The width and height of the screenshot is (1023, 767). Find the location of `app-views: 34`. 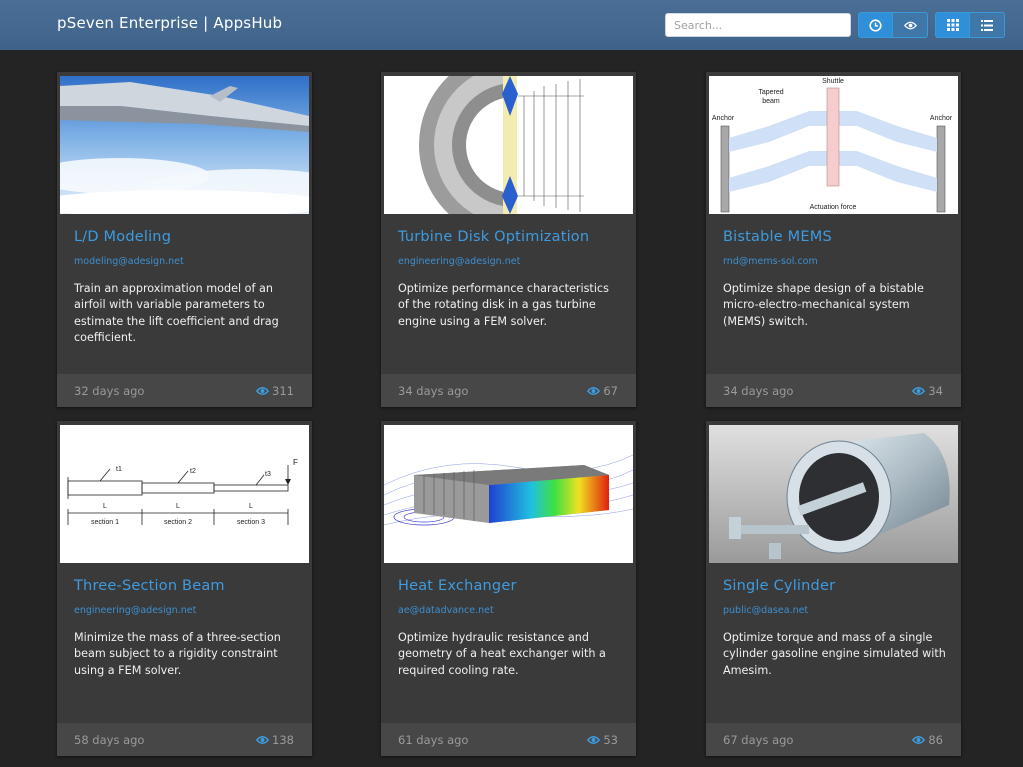

app-views: 34 is located at coordinates (927, 391).